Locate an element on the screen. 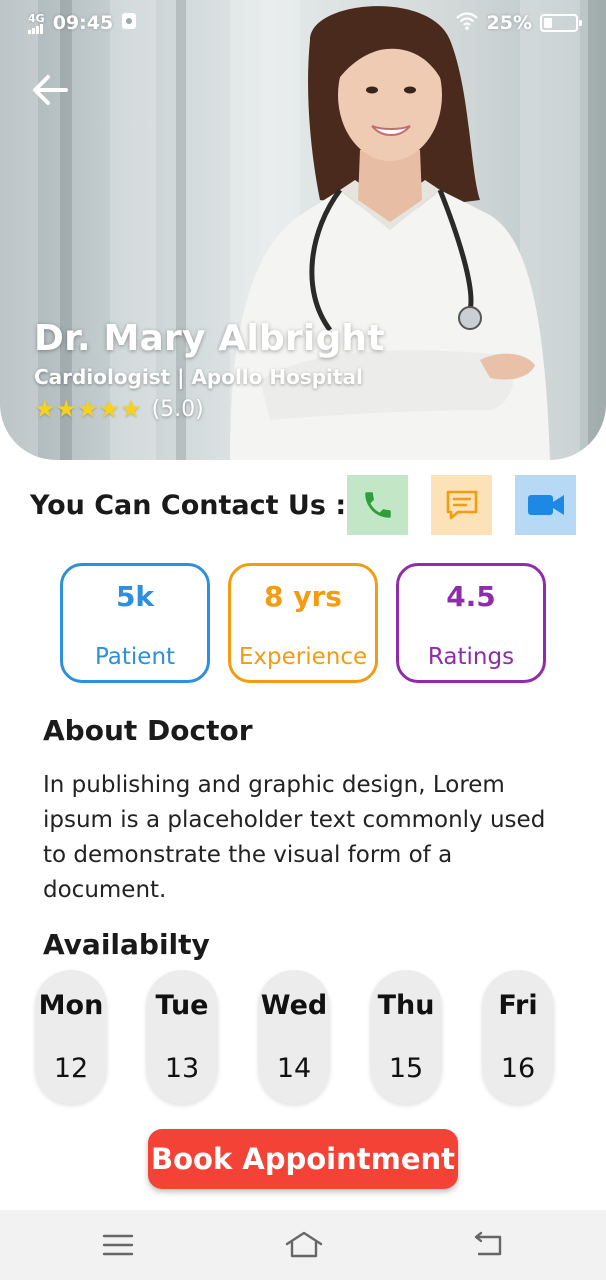  back-icon is located at coordinates (488, 1243).